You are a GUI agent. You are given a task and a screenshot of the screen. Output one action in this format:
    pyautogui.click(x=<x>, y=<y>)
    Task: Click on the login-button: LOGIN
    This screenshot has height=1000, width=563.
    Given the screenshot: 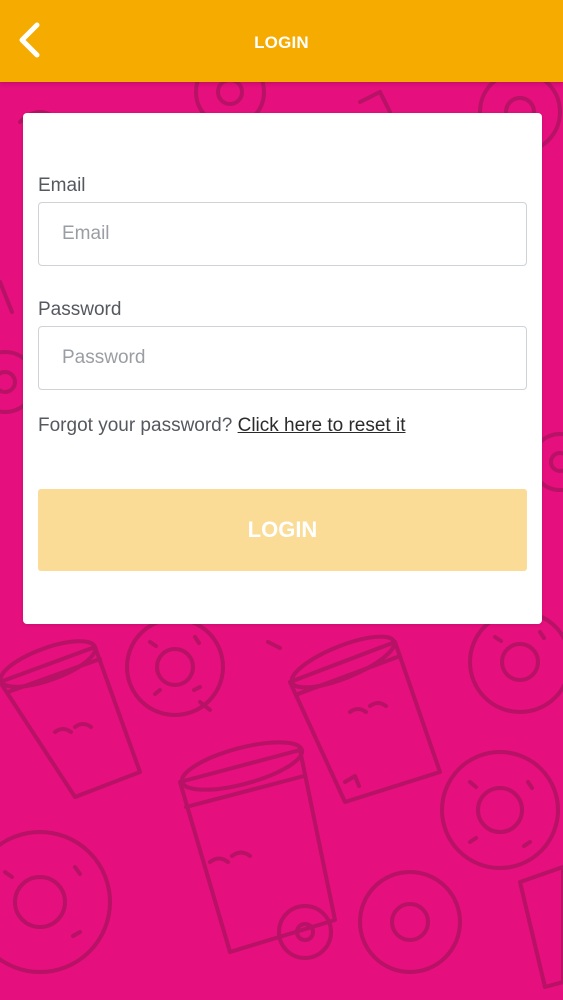 What is the action you would take?
    pyautogui.click(x=282, y=530)
    